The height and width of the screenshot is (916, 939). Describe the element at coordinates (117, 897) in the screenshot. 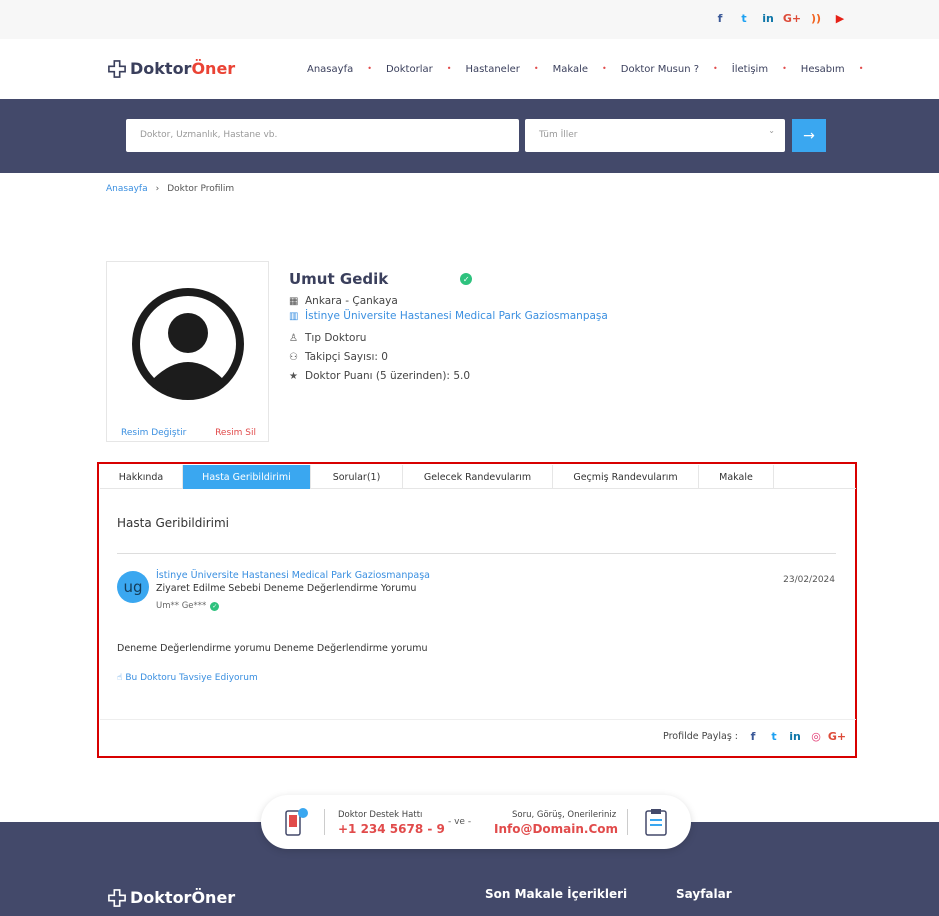

I see `logo-cross-icon` at that location.